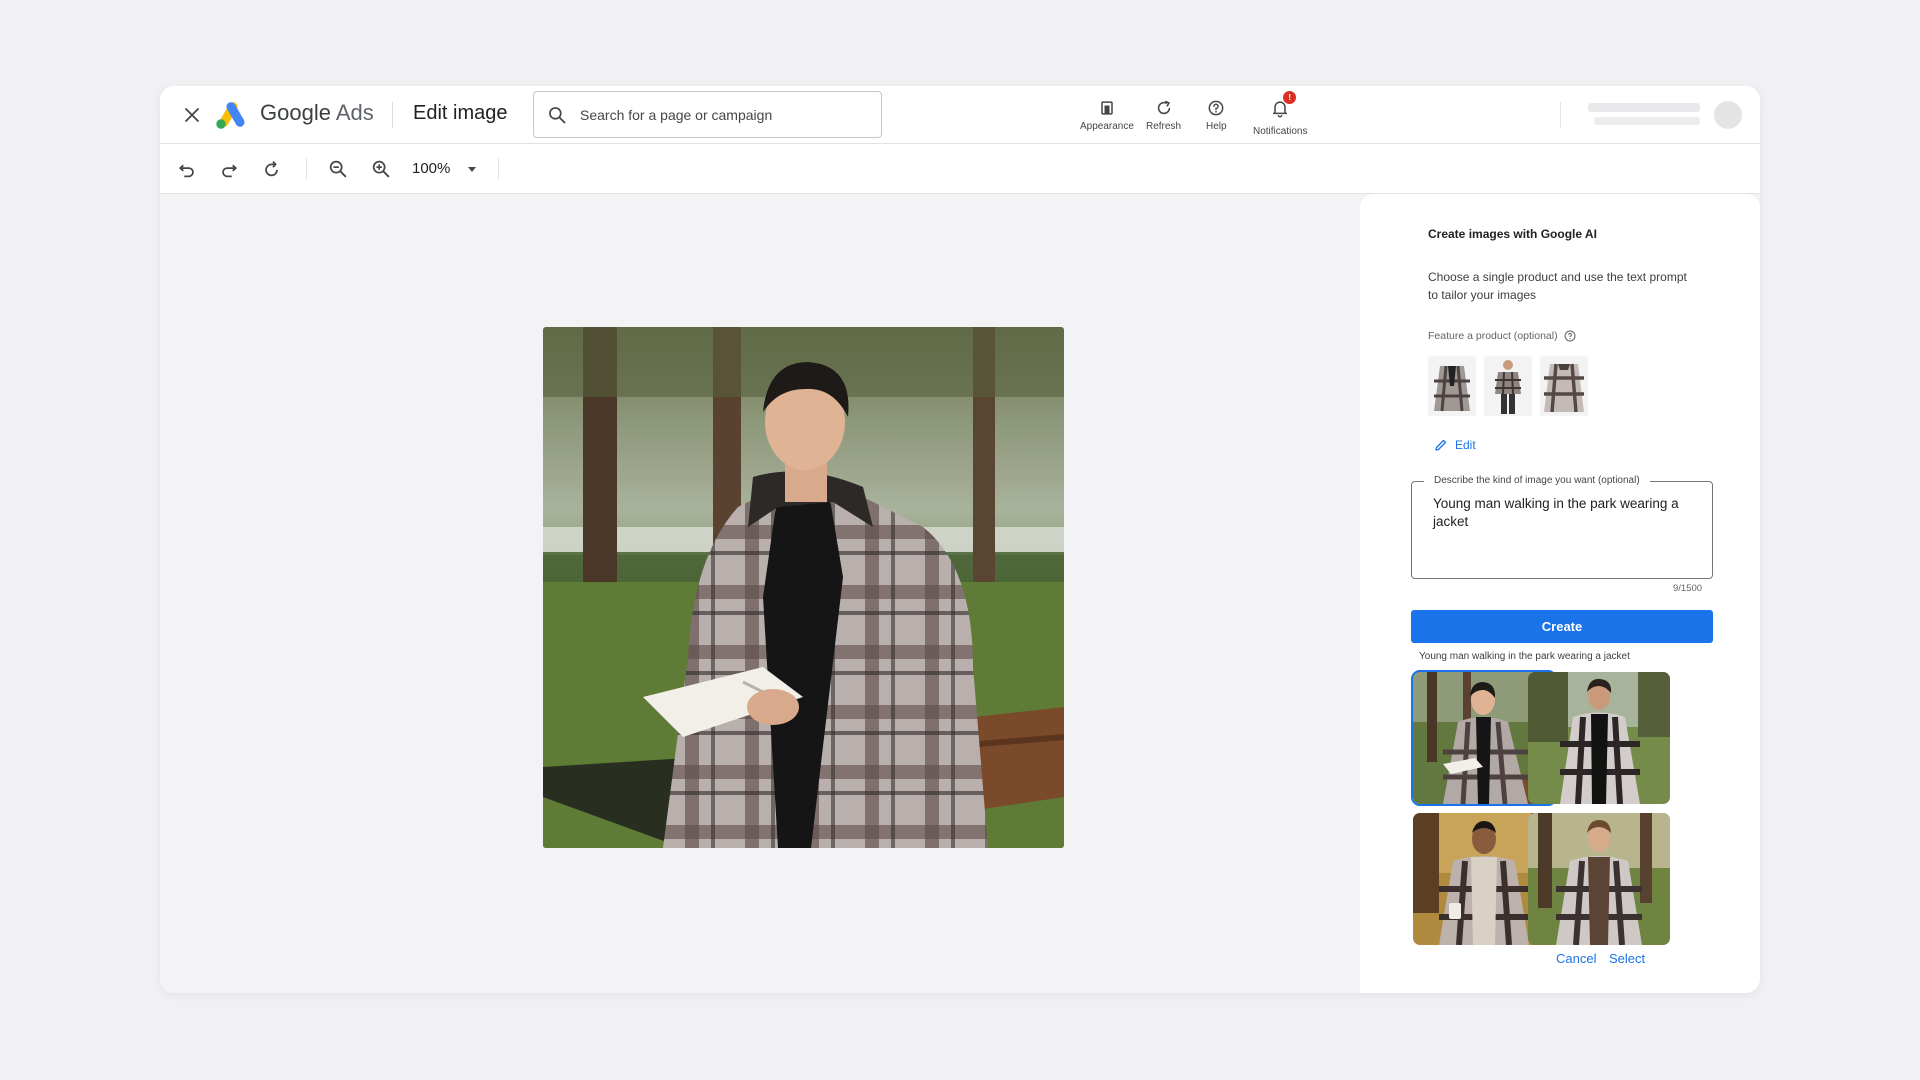  What do you see at coordinates (392, 115) in the screenshot?
I see `header-divider` at bounding box center [392, 115].